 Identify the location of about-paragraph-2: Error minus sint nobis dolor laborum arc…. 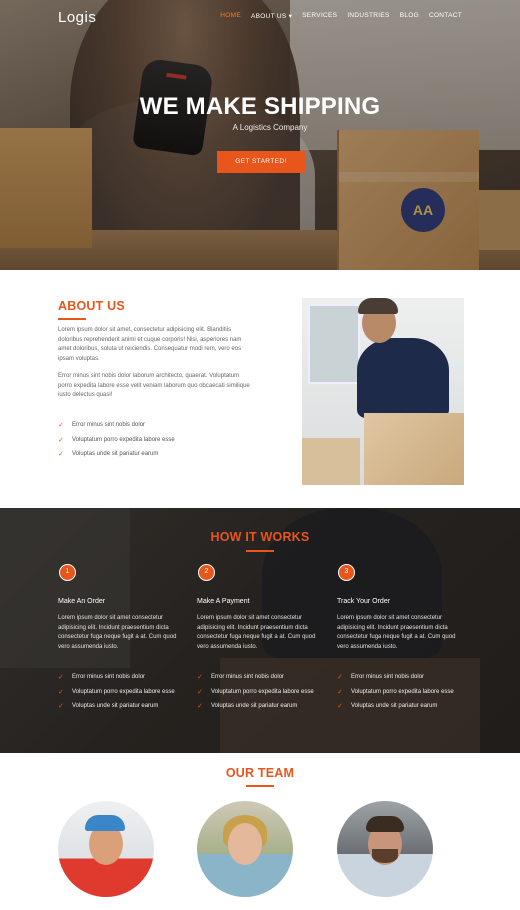
(154, 385).